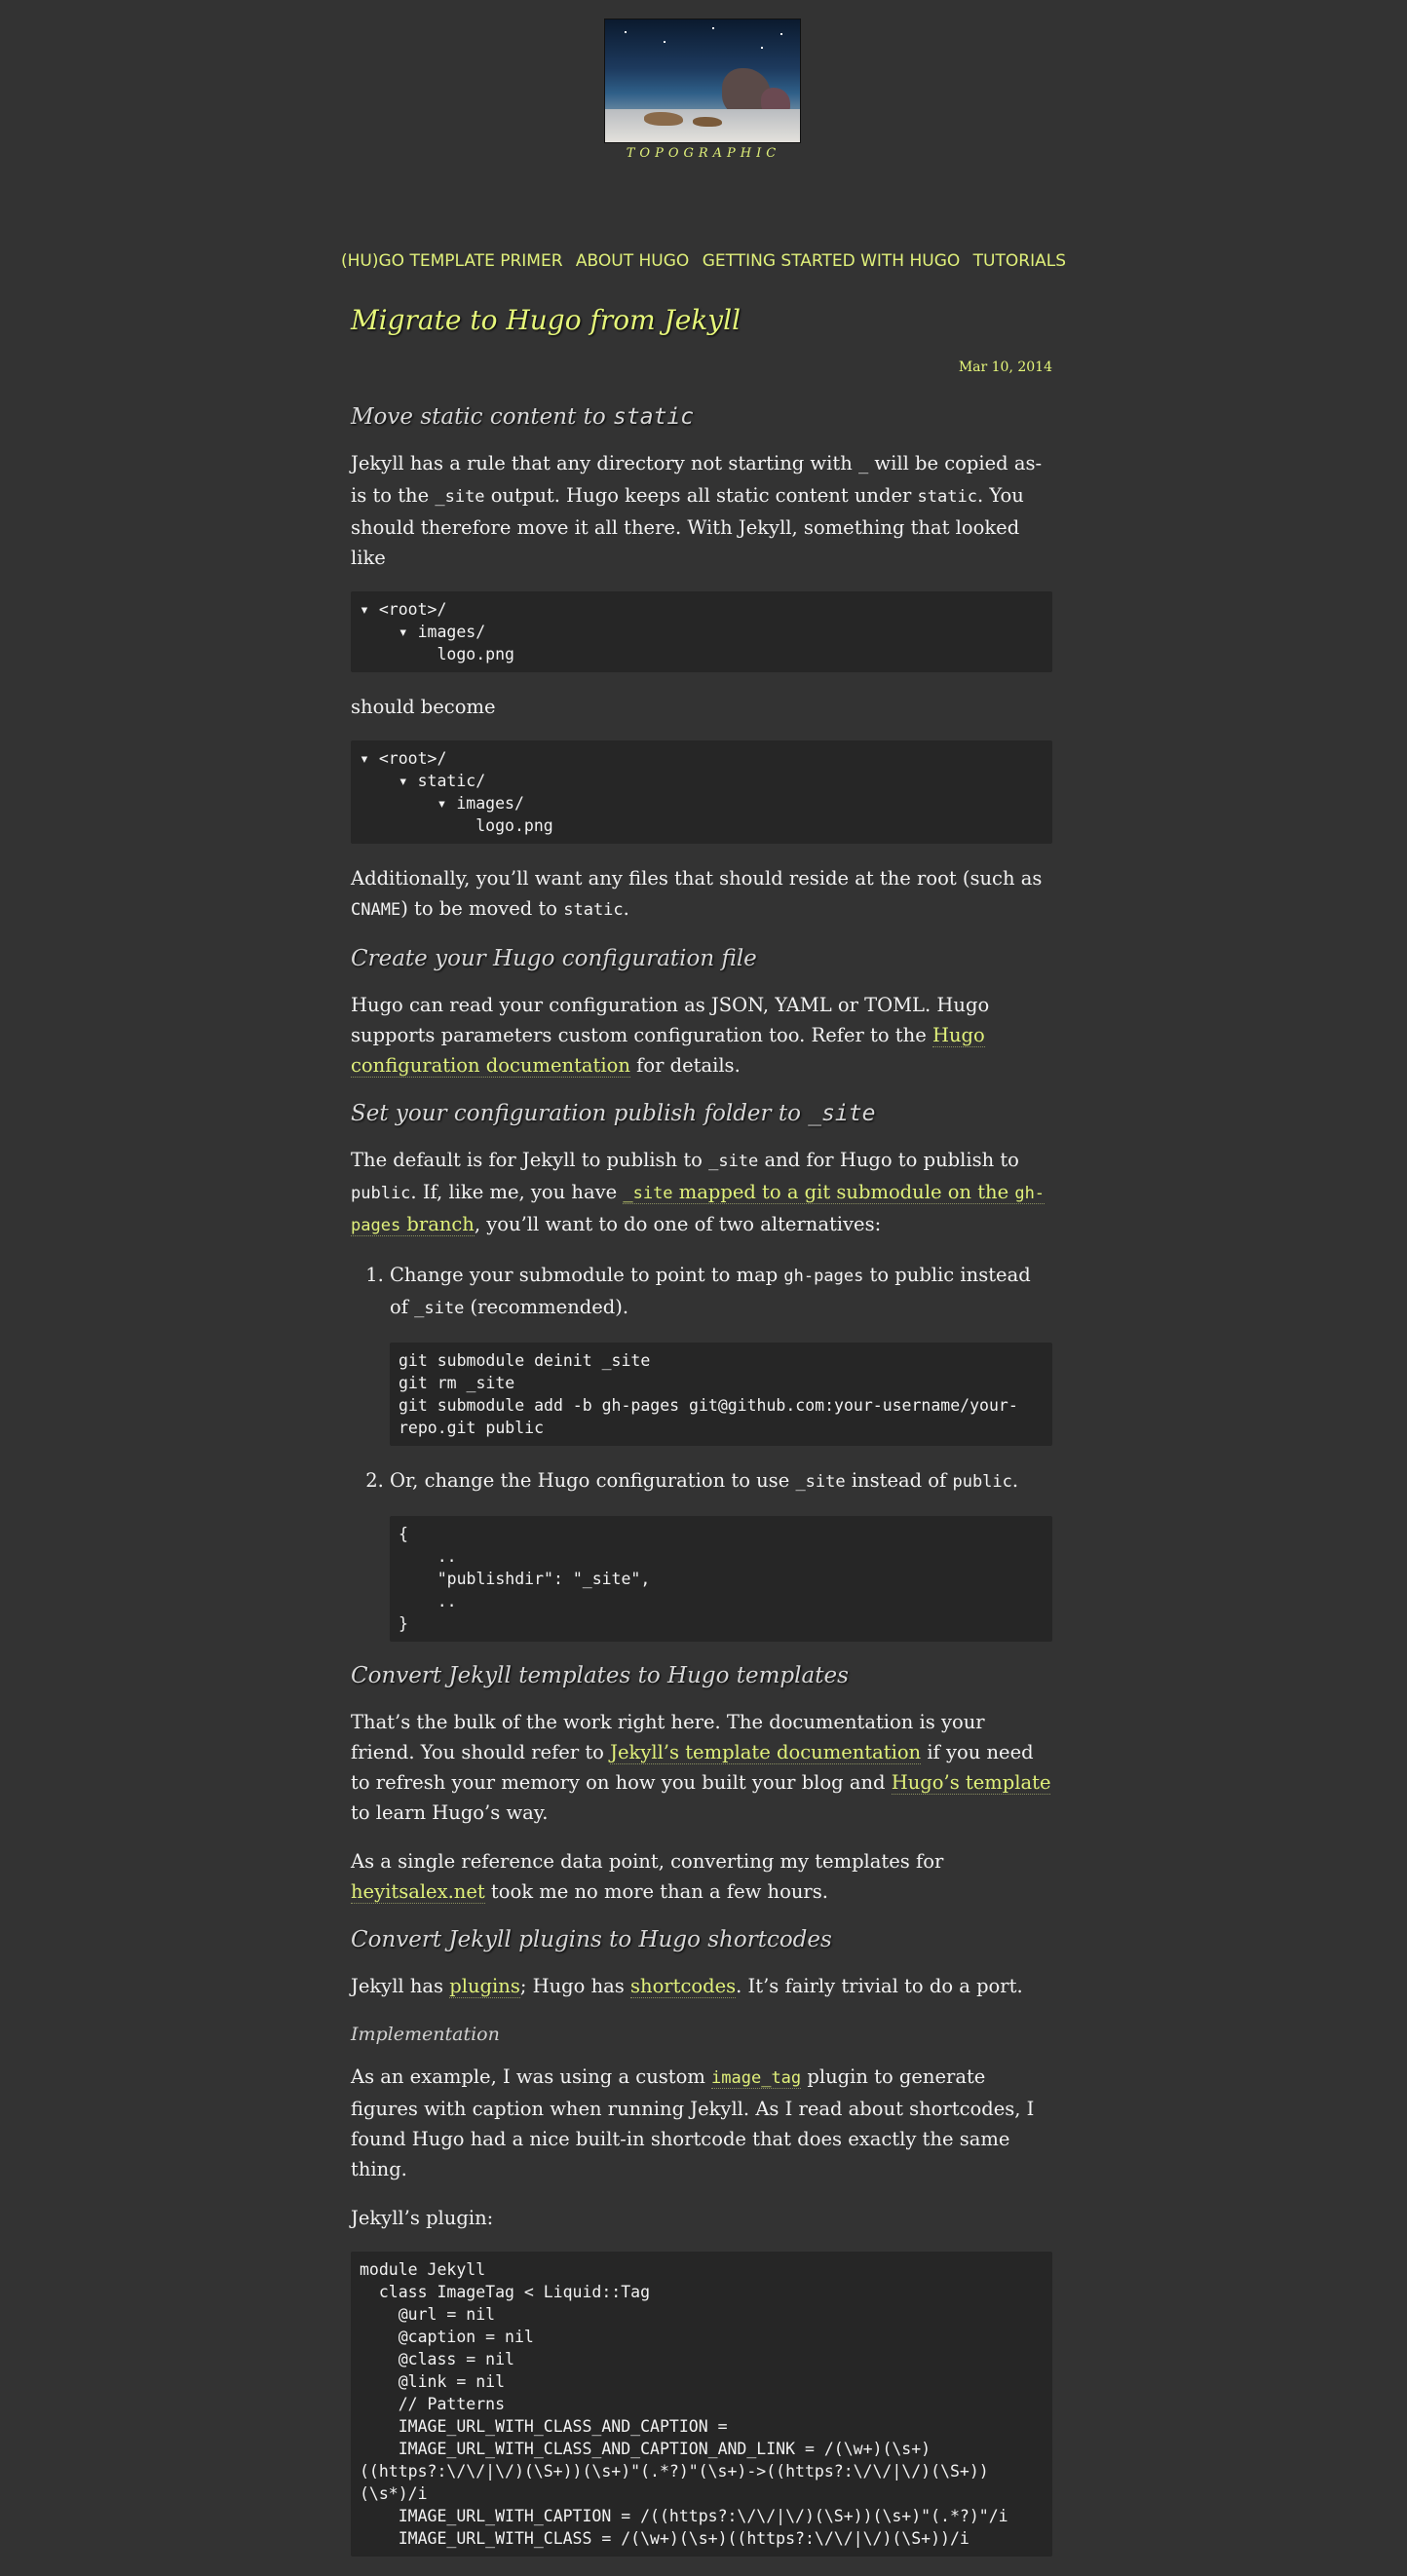  What do you see at coordinates (523, 417) in the screenshot?
I see `heading-move-static: Move static content to static` at bounding box center [523, 417].